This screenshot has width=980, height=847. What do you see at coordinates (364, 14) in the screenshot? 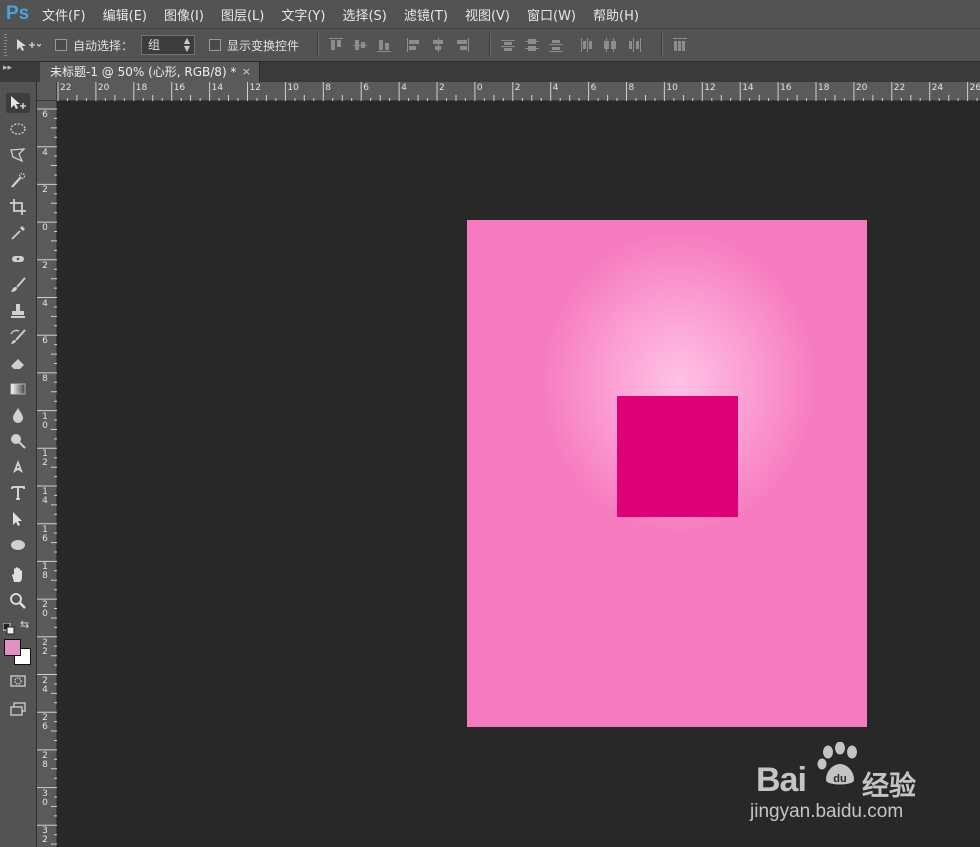
I see `menu-select: 选择(S)` at bounding box center [364, 14].